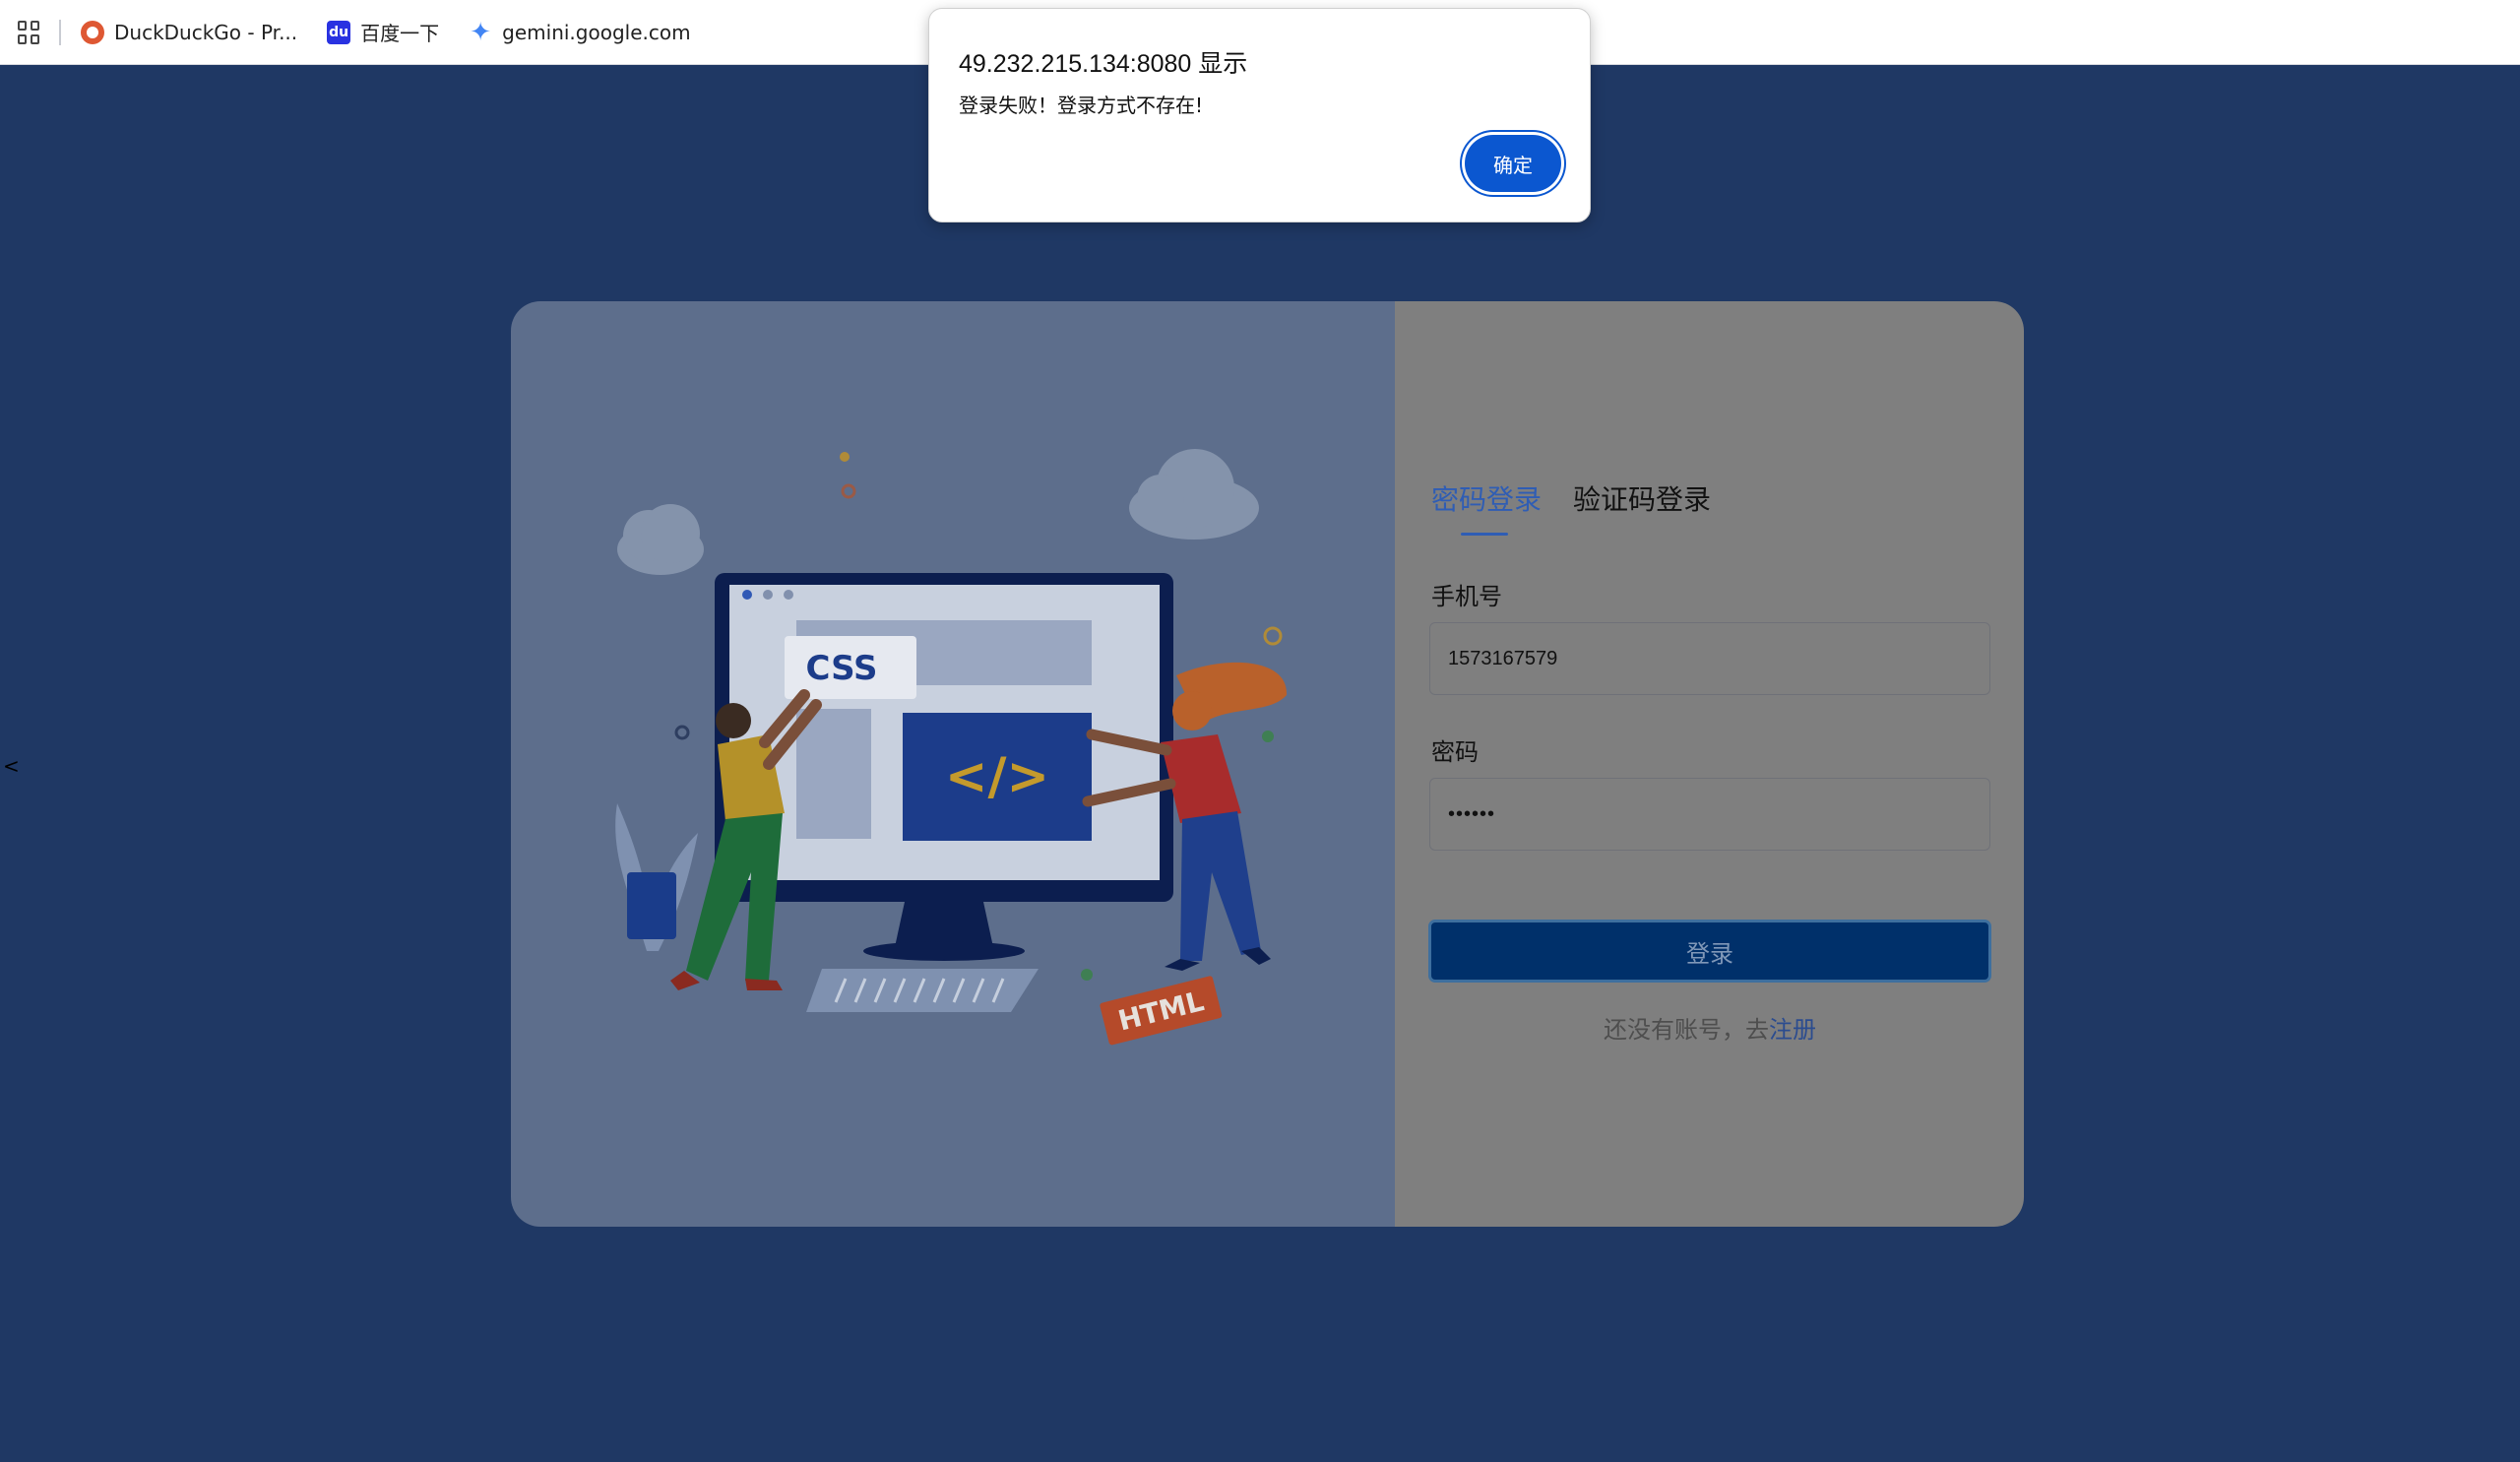 The width and height of the screenshot is (2520, 1462). I want to click on tab-code-login: 验证码登录, so click(1642, 507).